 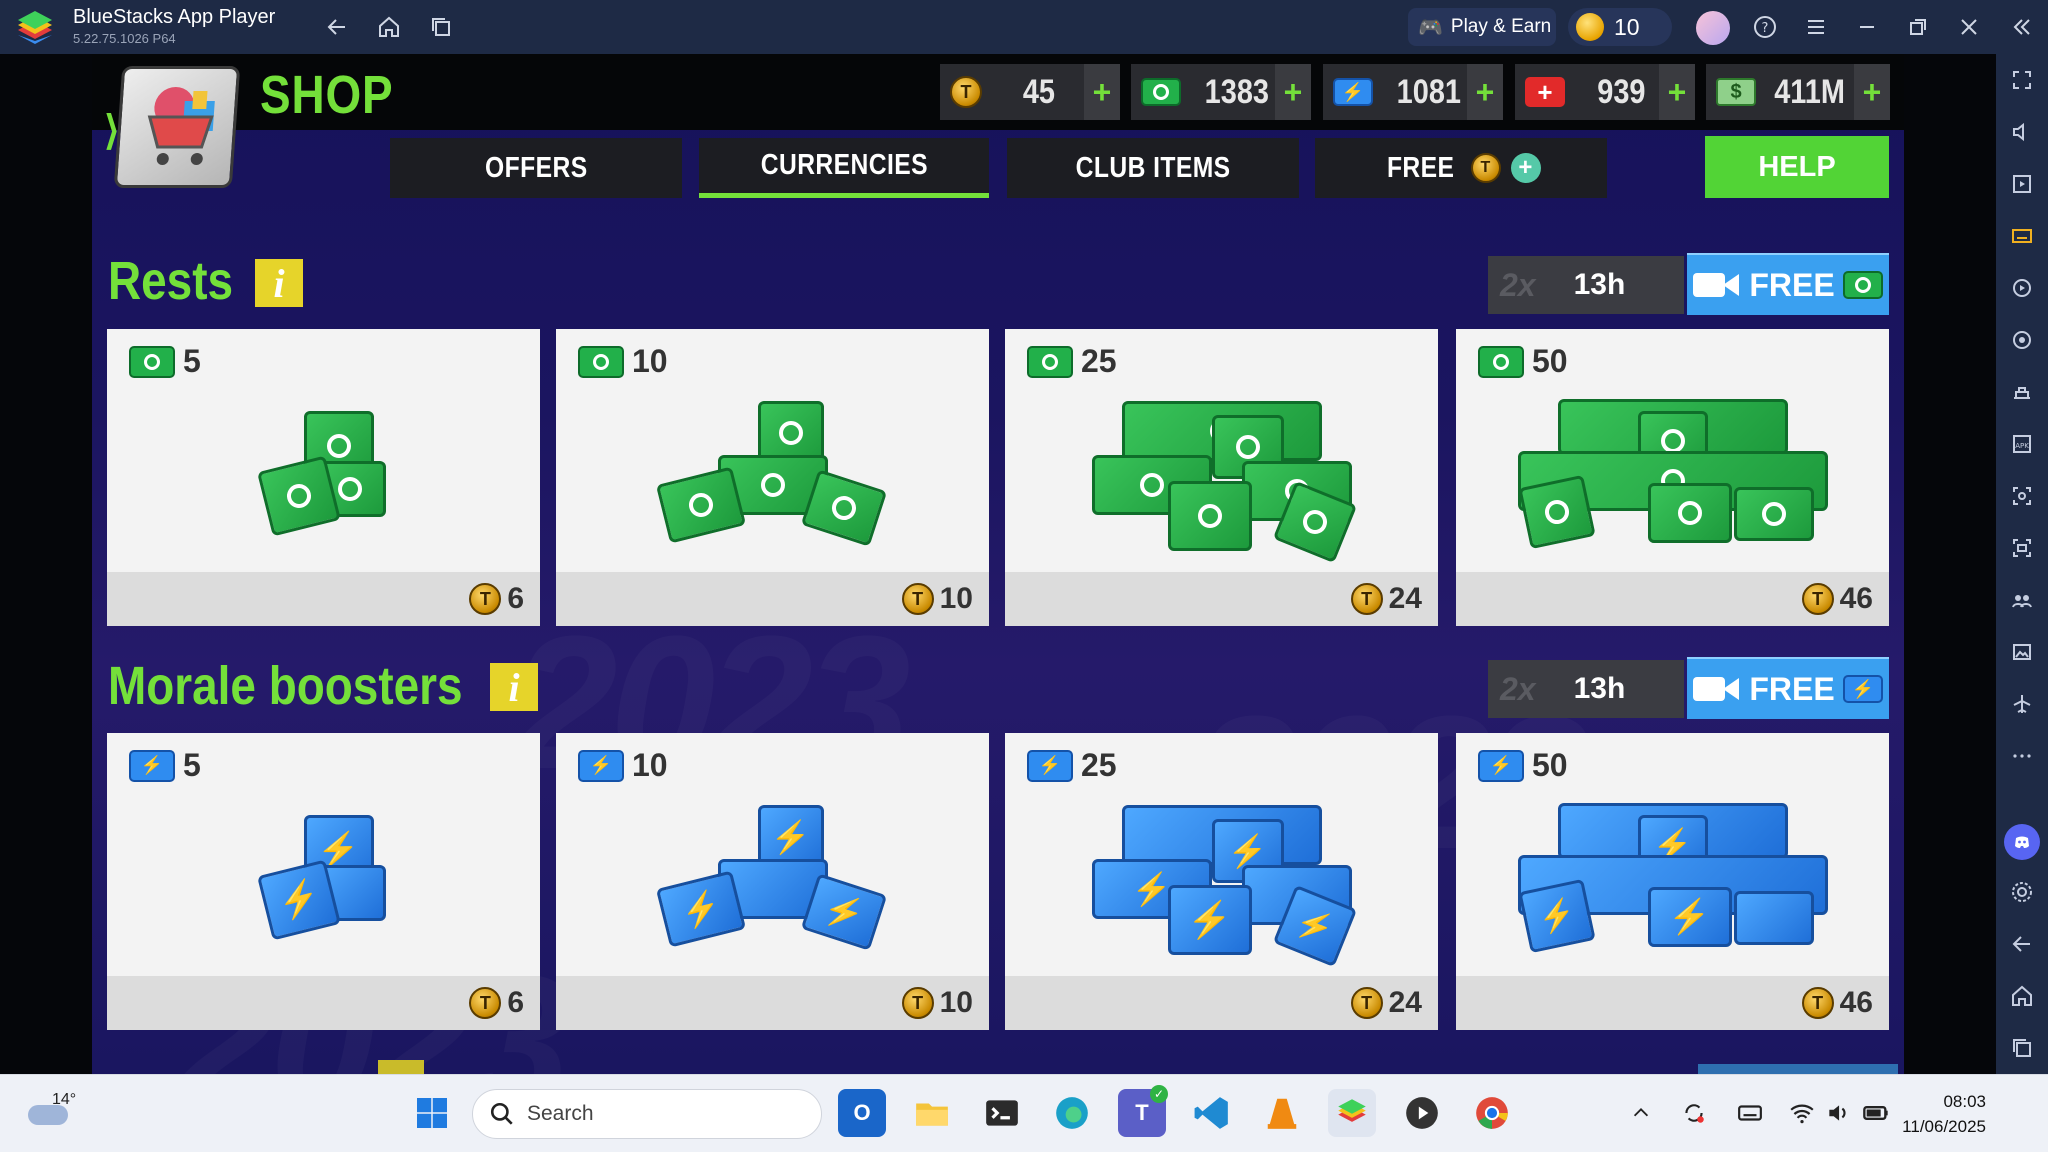 I want to click on help-circle-icon: ?, so click(x=1765, y=27).